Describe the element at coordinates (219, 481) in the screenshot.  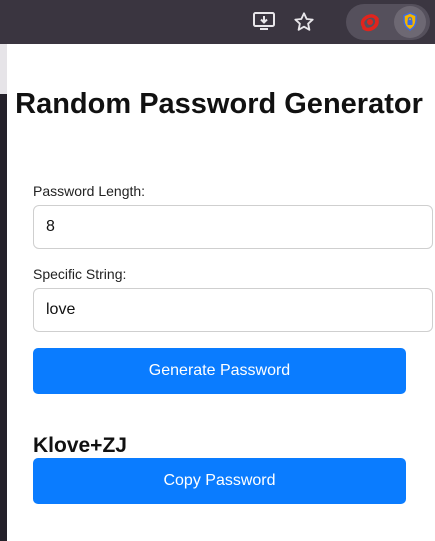
I see `copy-password-button: Copy Password` at that location.